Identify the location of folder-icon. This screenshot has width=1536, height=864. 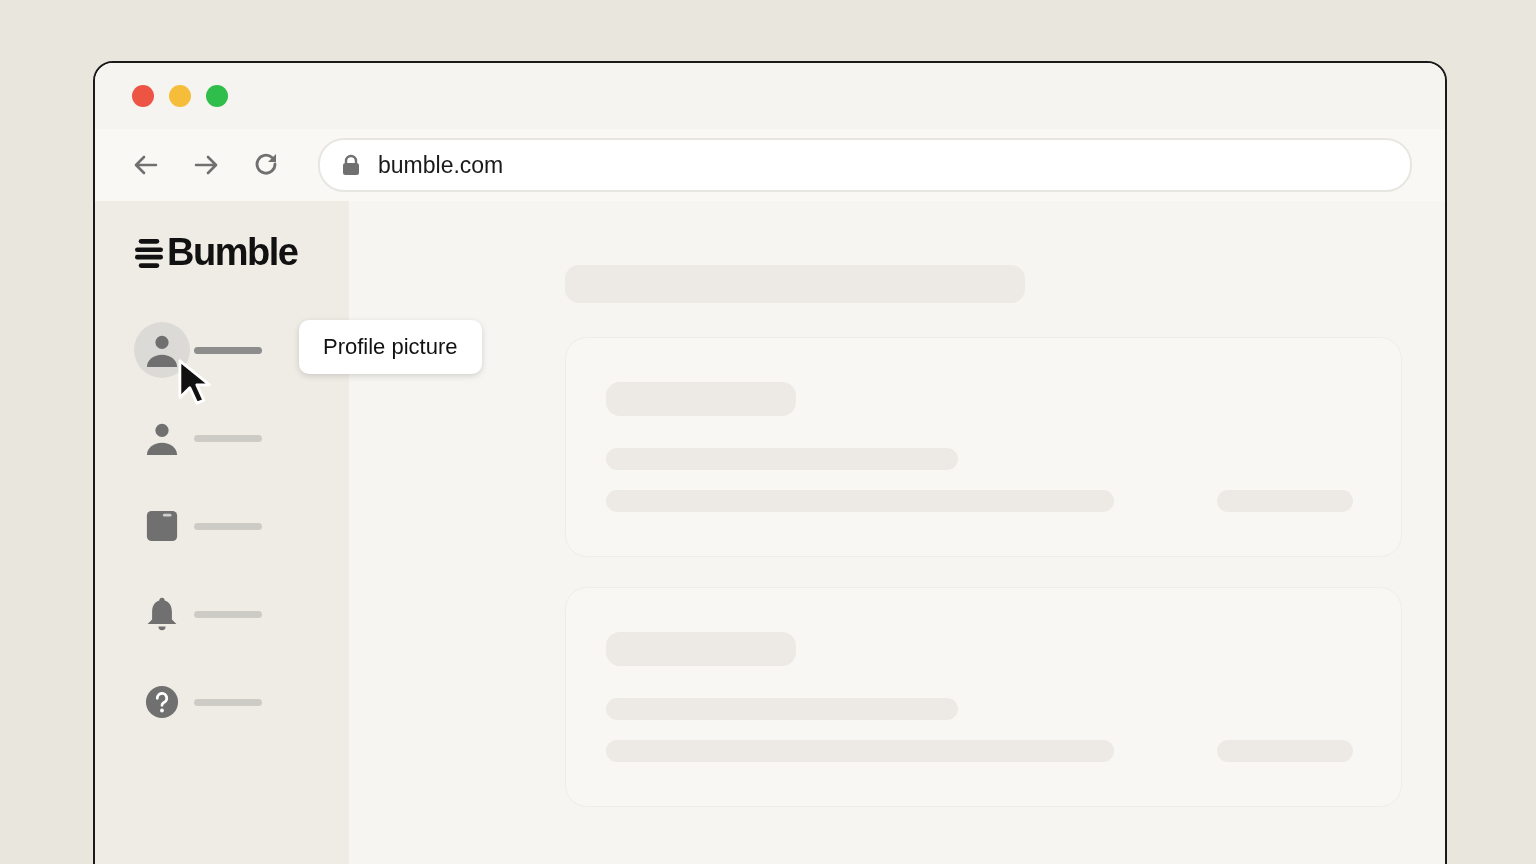
(162, 526).